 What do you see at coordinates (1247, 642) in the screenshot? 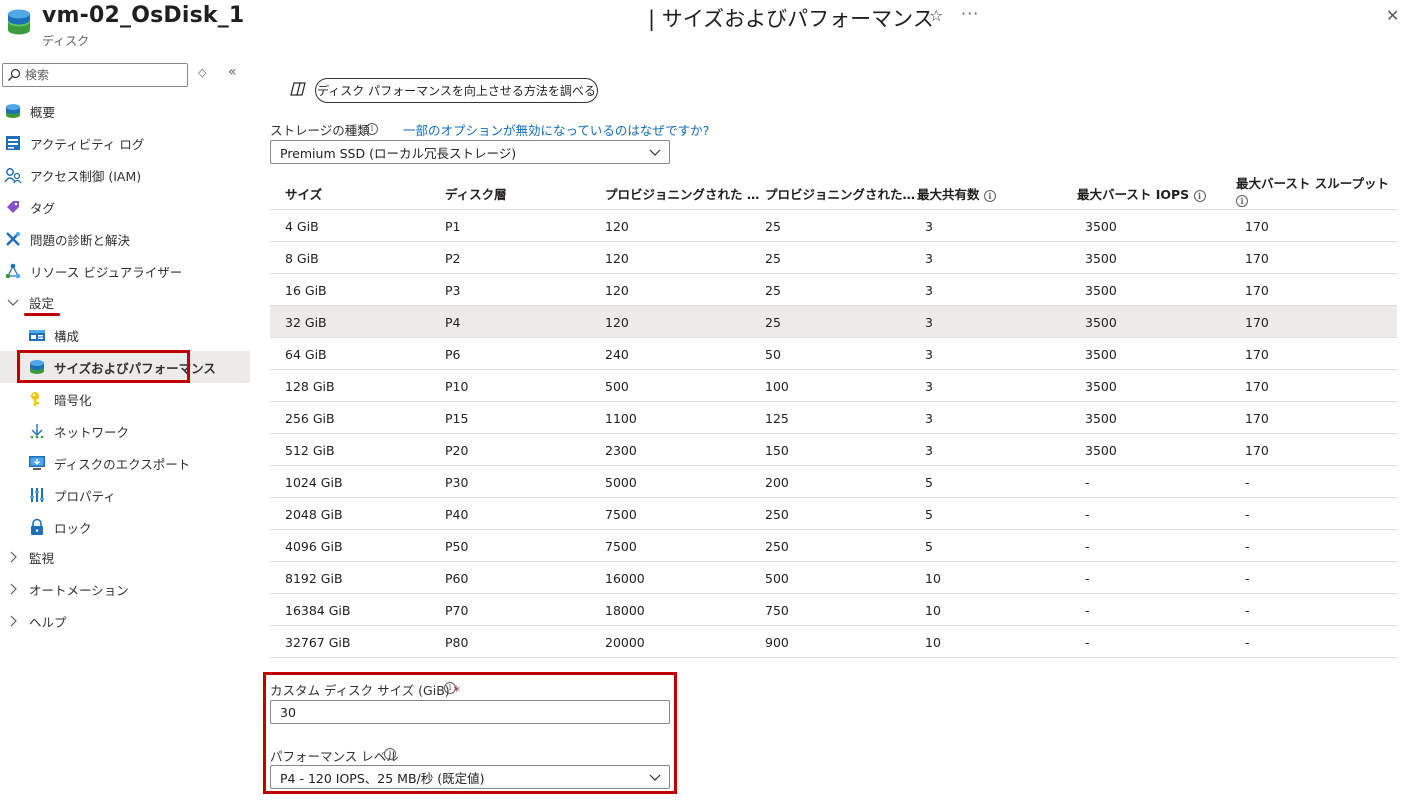
I see `cell-max-burst-throughput: -` at bounding box center [1247, 642].